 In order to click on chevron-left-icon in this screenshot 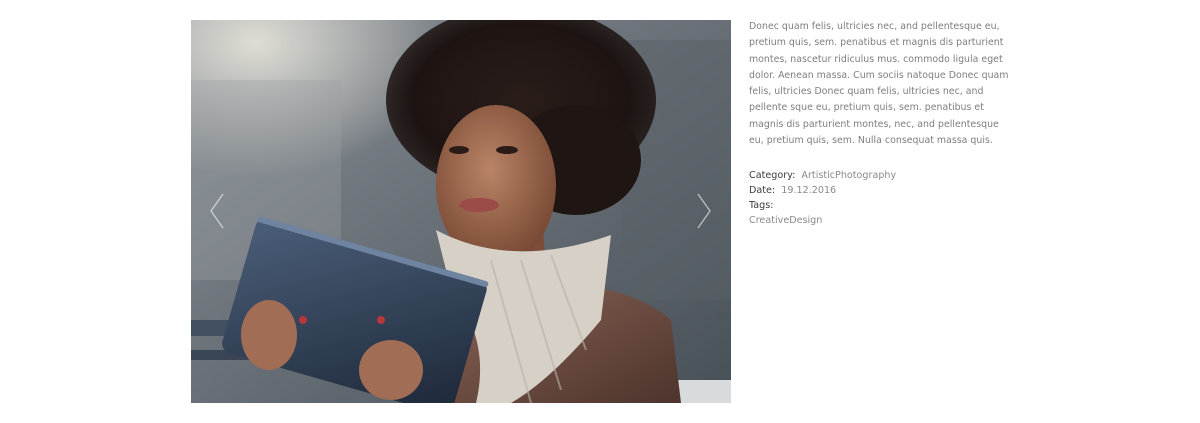, I will do `click(217, 211)`.